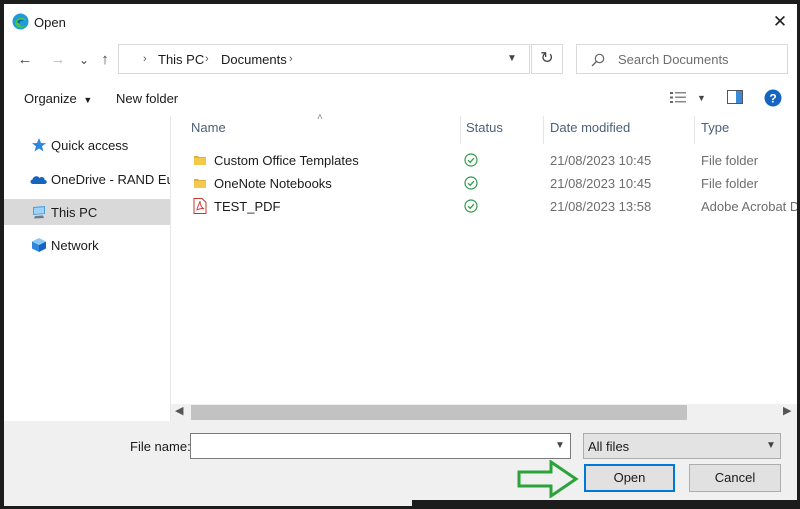 This screenshot has height=509, width=800. Describe the element at coordinates (439, 412) in the screenshot. I see `scrollbar-thumb` at that location.